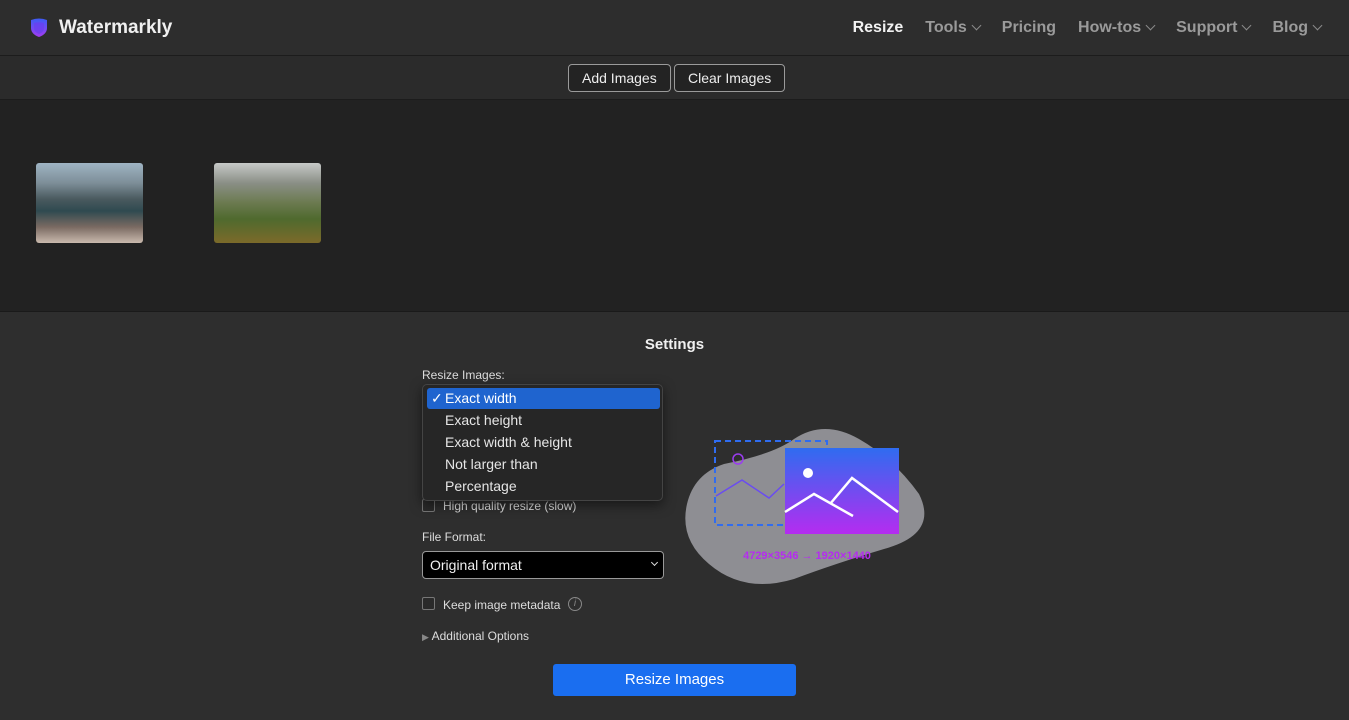 This screenshot has height=720, width=1349. I want to click on additional-options-label: Additional Options, so click(480, 636).